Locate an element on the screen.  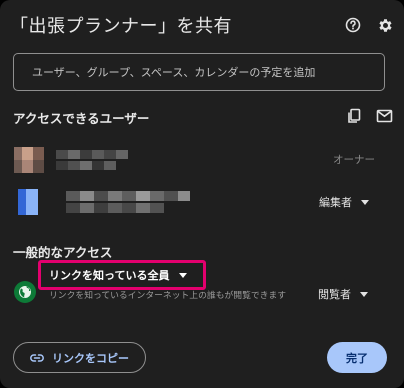
general-access-heading: 一般的なアクセス is located at coordinates (63, 252).